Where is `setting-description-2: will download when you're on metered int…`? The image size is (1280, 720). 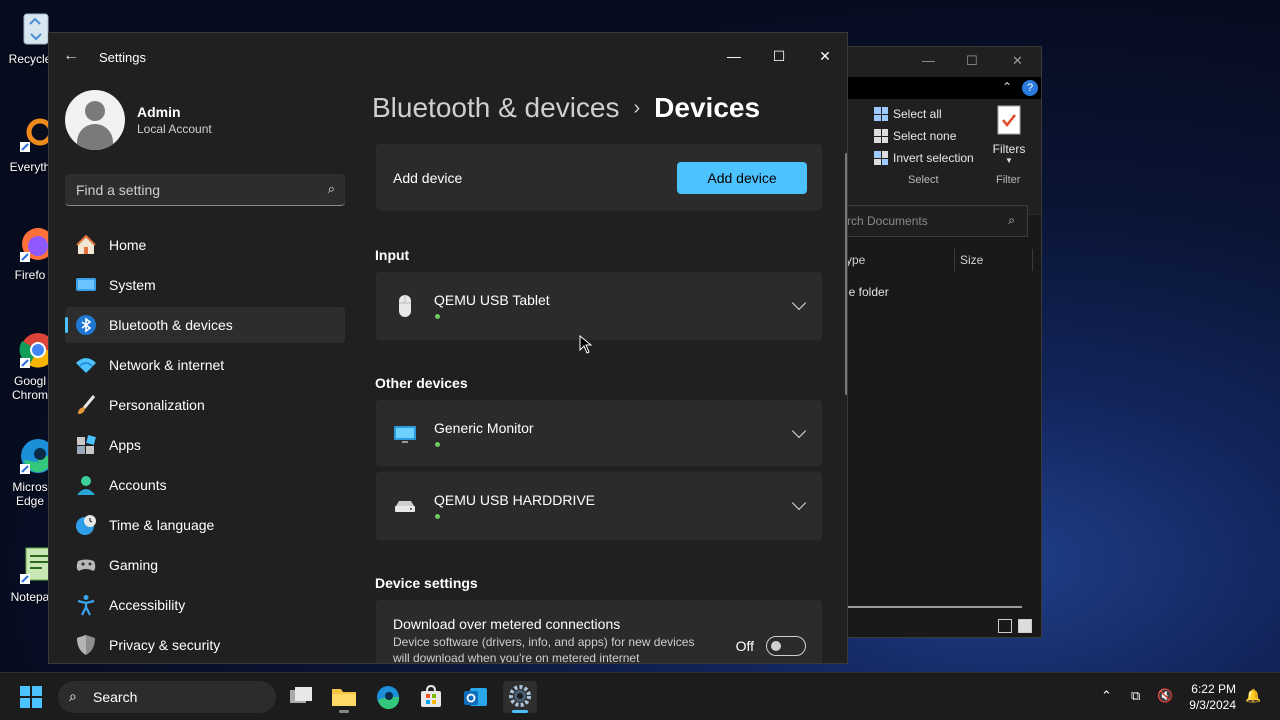 setting-description-2: will download when you're on metered int… is located at coordinates (516, 657).